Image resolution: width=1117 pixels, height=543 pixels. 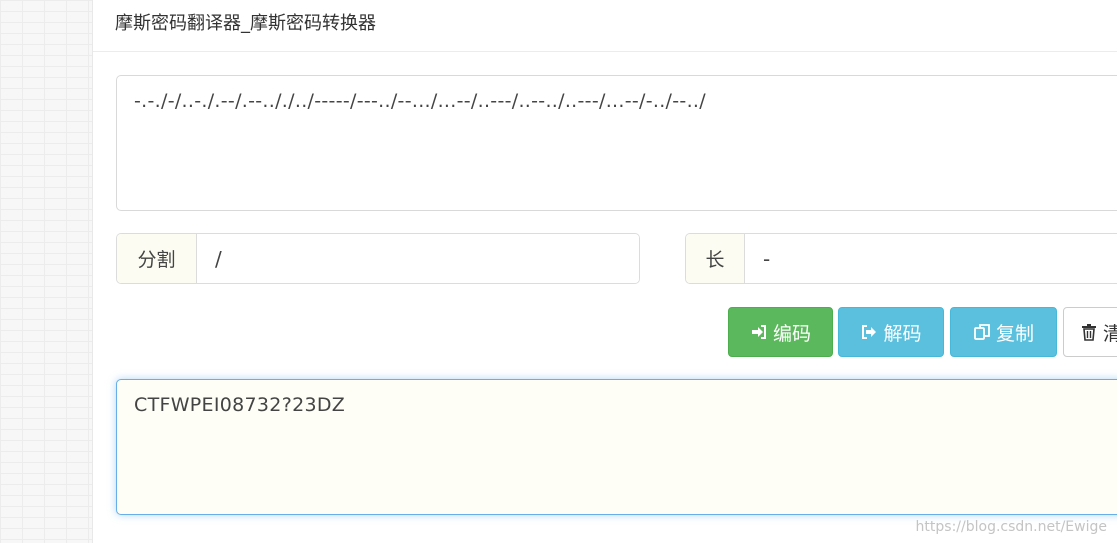 What do you see at coordinates (1110, 333) in the screenshot?
I see `clear-label: 清` at bounding box center [1110, 333].